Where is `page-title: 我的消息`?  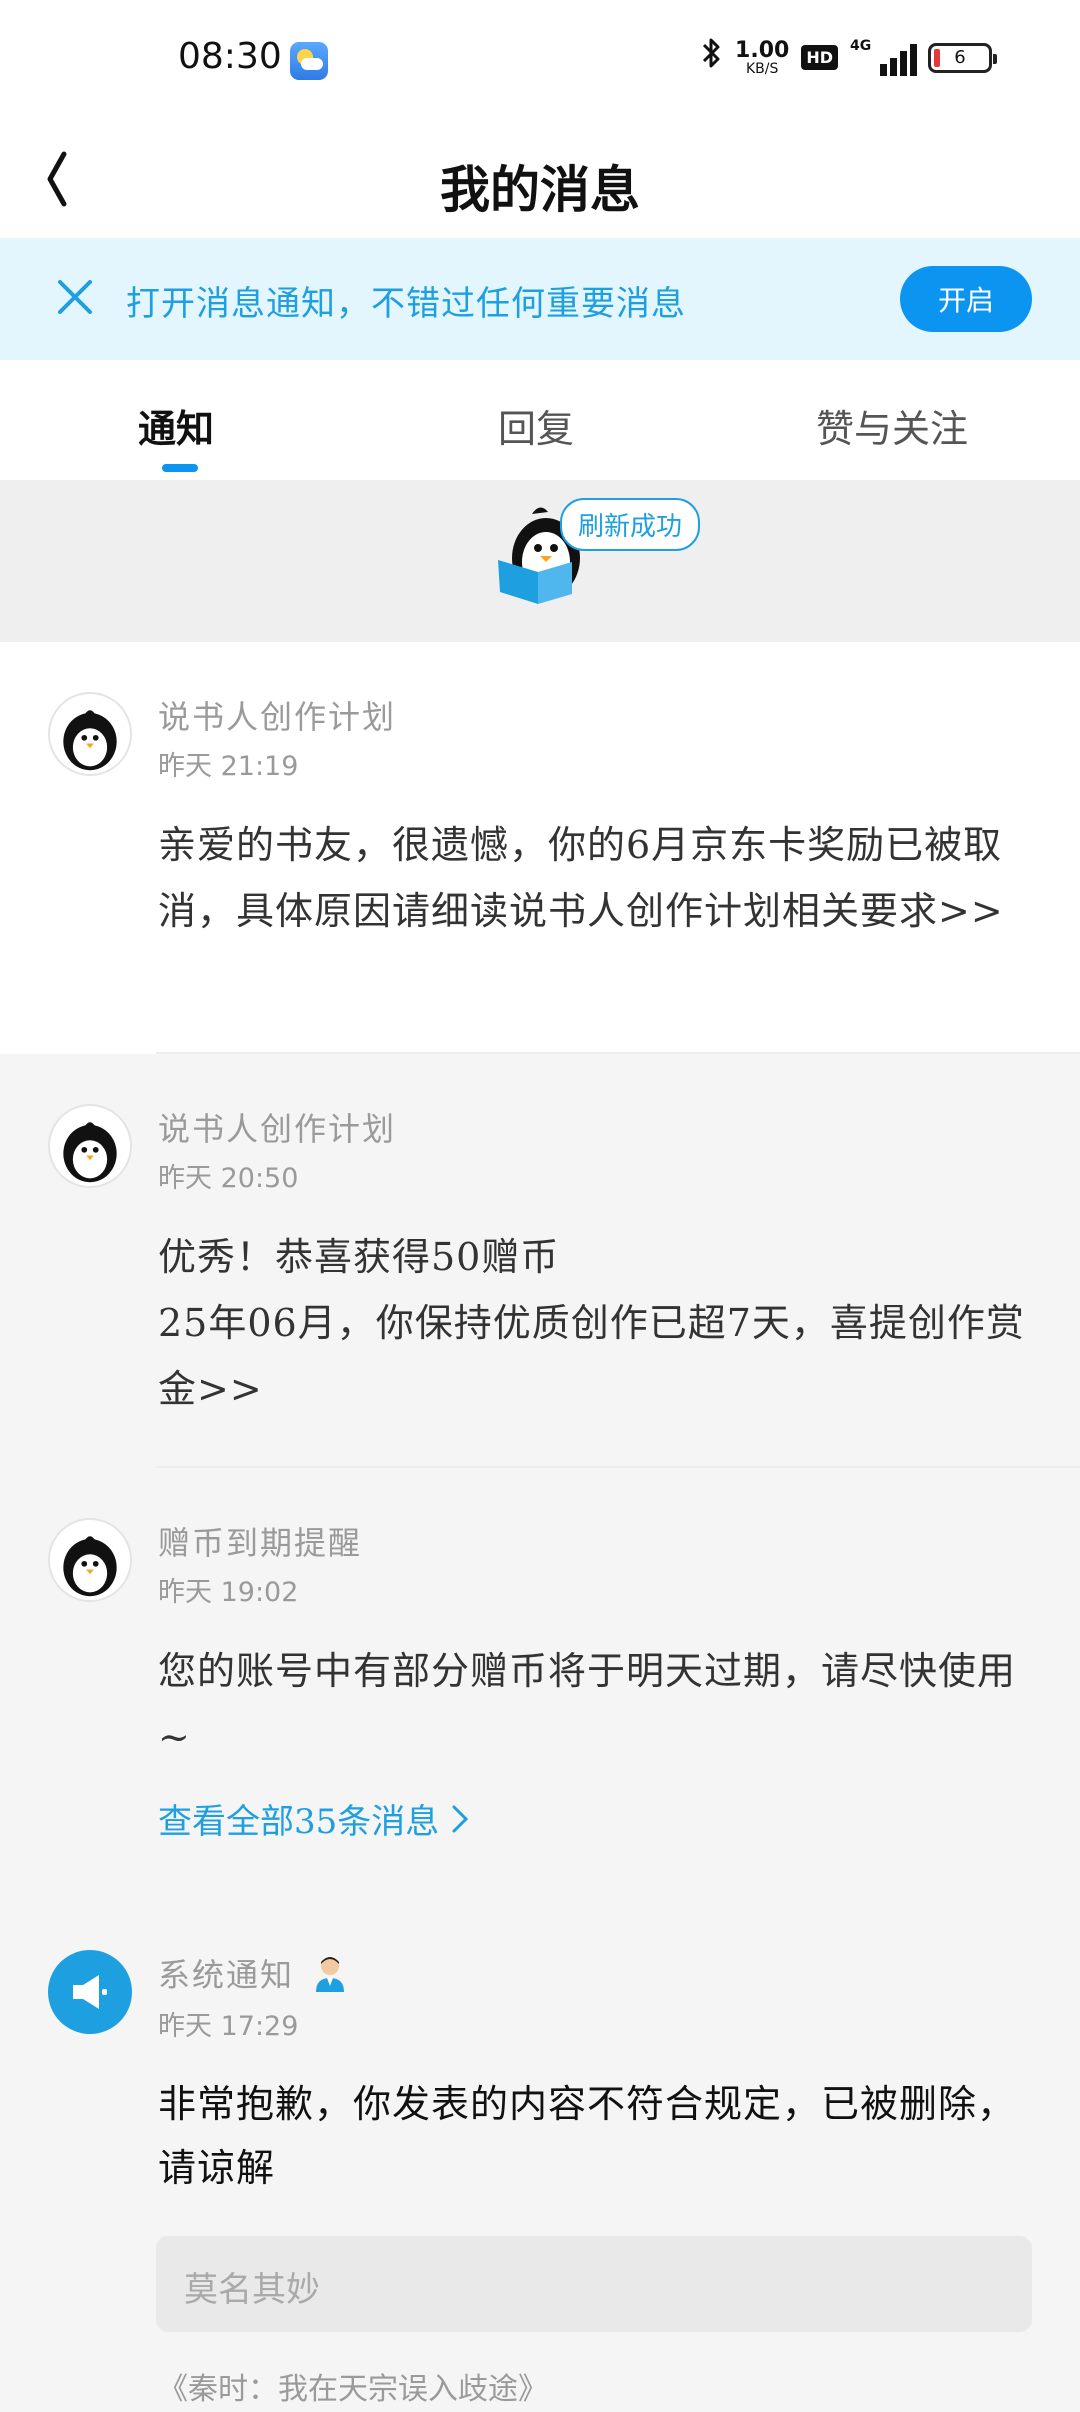
page-title: 我的消息 is located at coordinates (540, 189).